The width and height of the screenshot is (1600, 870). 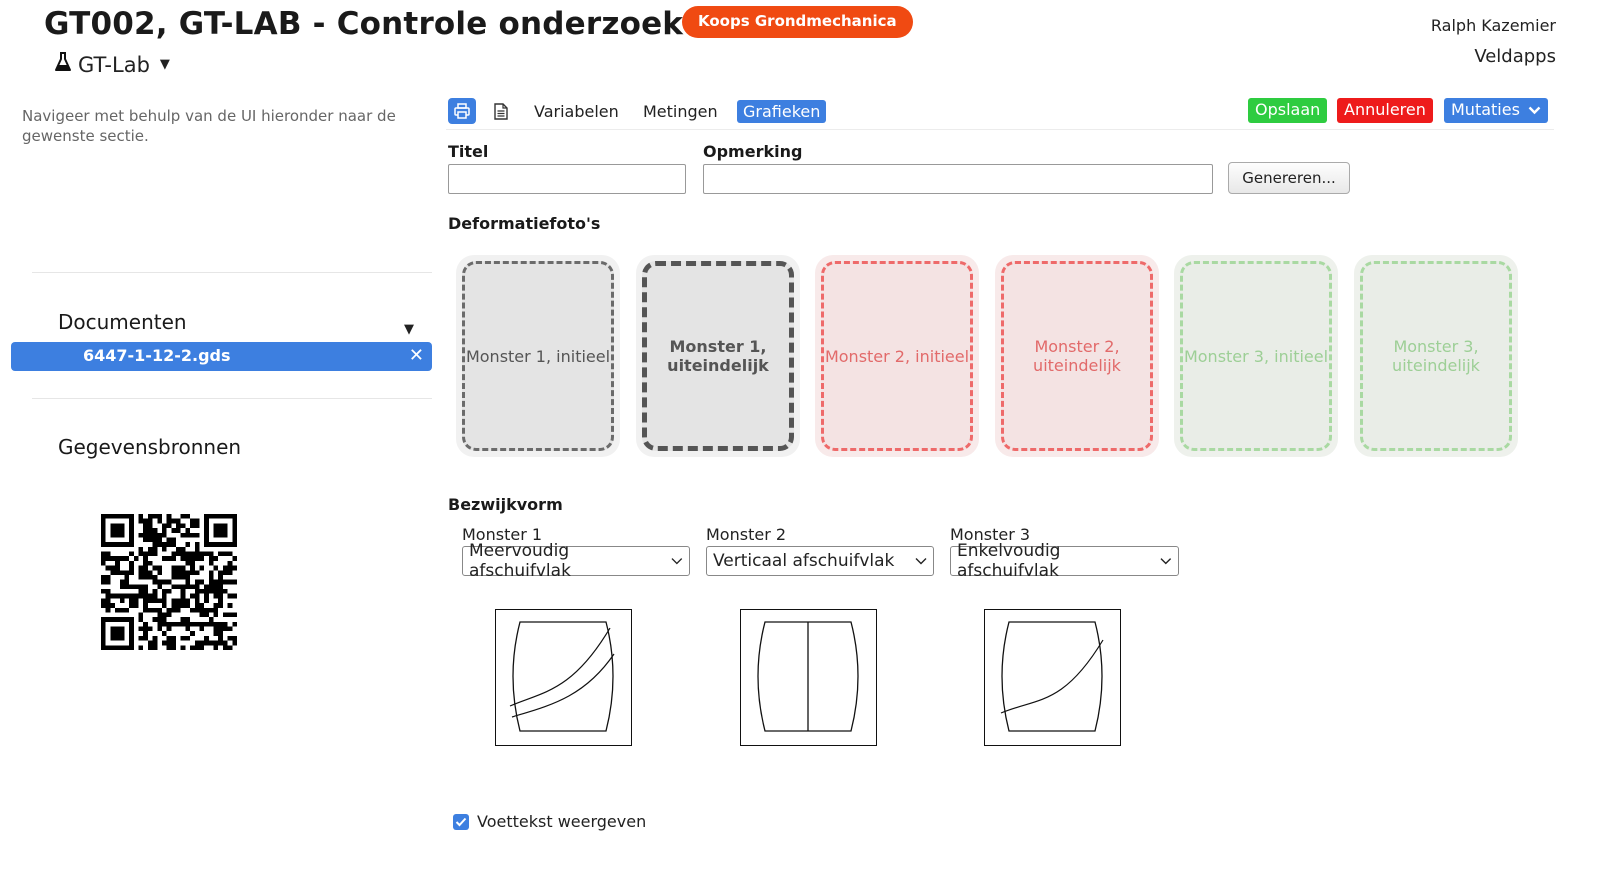 I want to click on photo-slot: Monster 1, initieel, so click(x=538, y=356).